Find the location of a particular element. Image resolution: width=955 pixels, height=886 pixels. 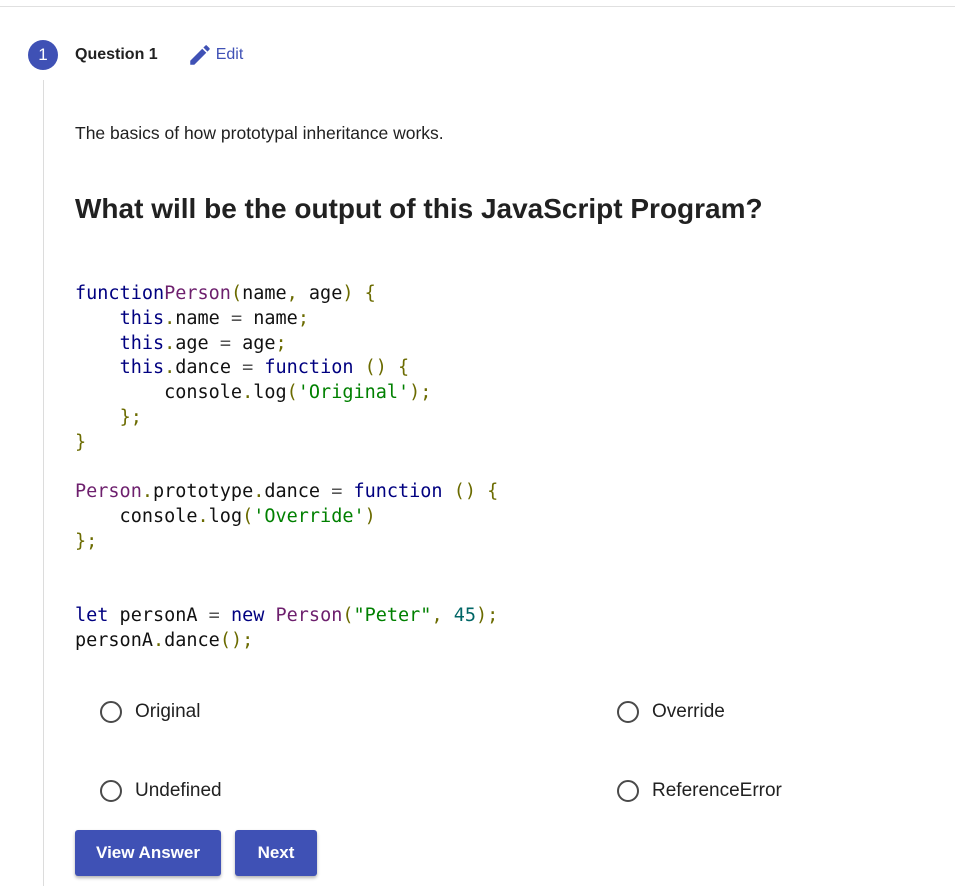

code-token: let is located at coordinates (92, 615).